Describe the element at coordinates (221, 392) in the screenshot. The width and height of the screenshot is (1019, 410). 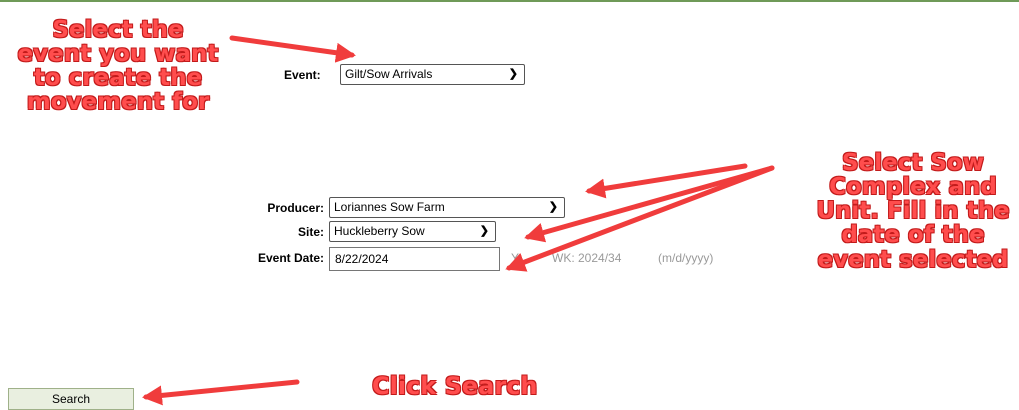
I see `arrow-to-search-button` at that location.